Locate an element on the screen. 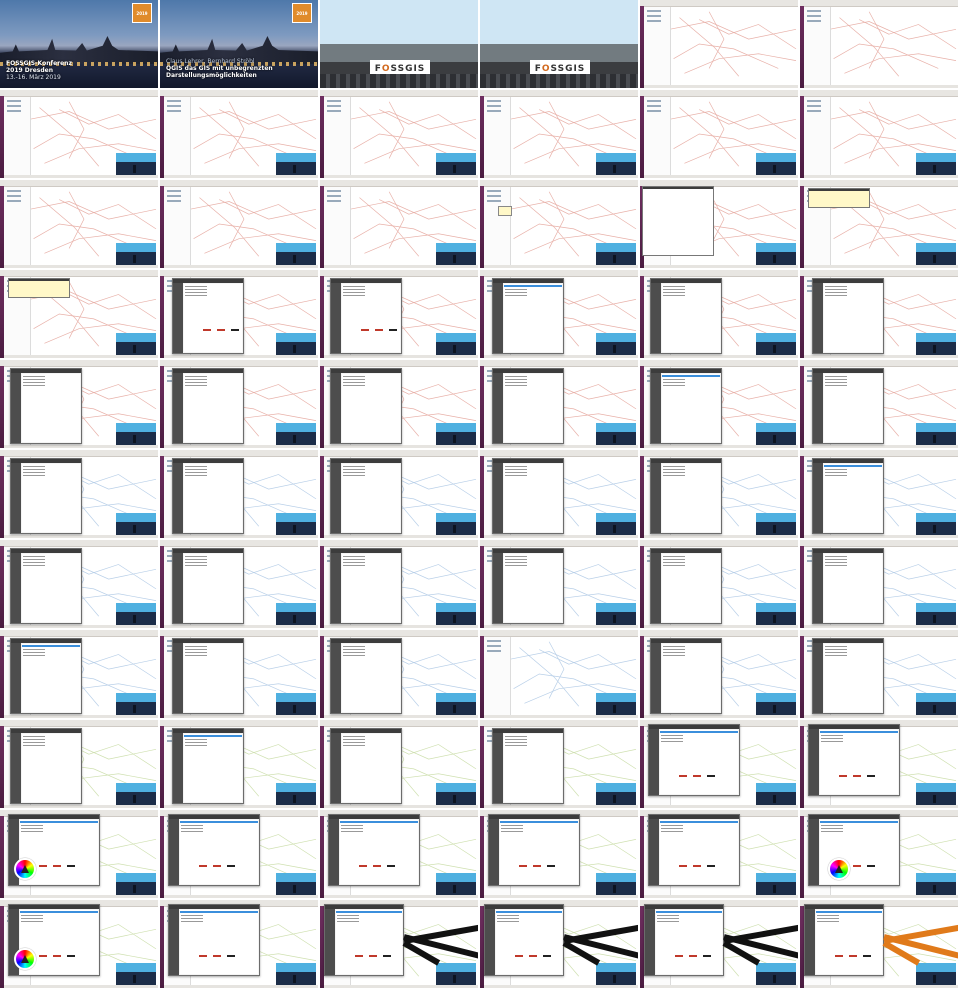 Image resolution: width=960 pixels, height=990 pixels. attribute-table-window is located at coordinates (839, 198).